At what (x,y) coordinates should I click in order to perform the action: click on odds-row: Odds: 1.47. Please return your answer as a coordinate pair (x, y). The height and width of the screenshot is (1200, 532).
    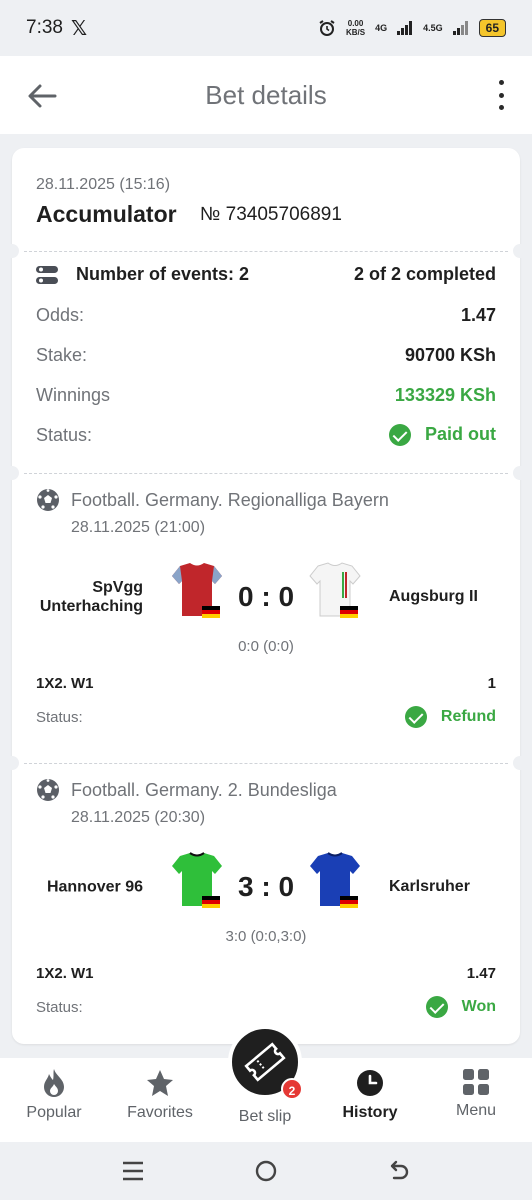
    Looking at the image, I should click on (266, 315).